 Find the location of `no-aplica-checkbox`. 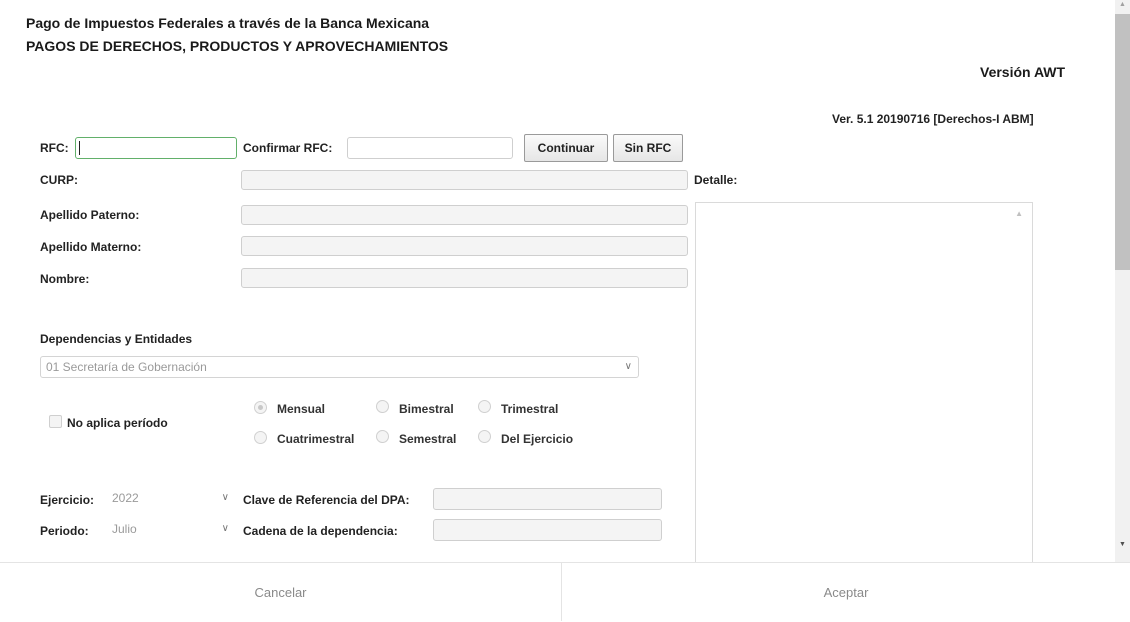

no-aplica-checkbox is located at coordinates (55, 421).